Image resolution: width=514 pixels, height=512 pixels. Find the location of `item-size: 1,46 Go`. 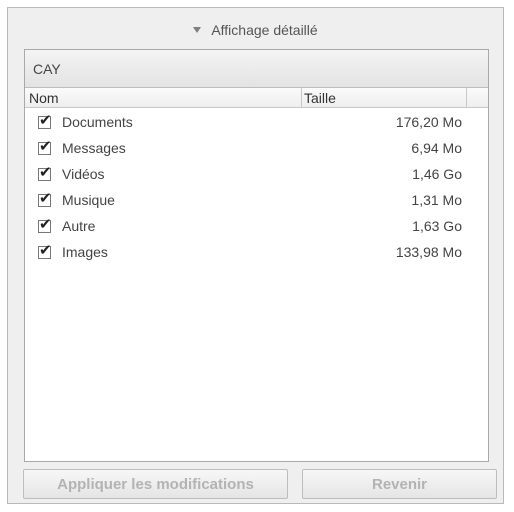

item-size: 1,46 Go is located at coordinates (437, 174).